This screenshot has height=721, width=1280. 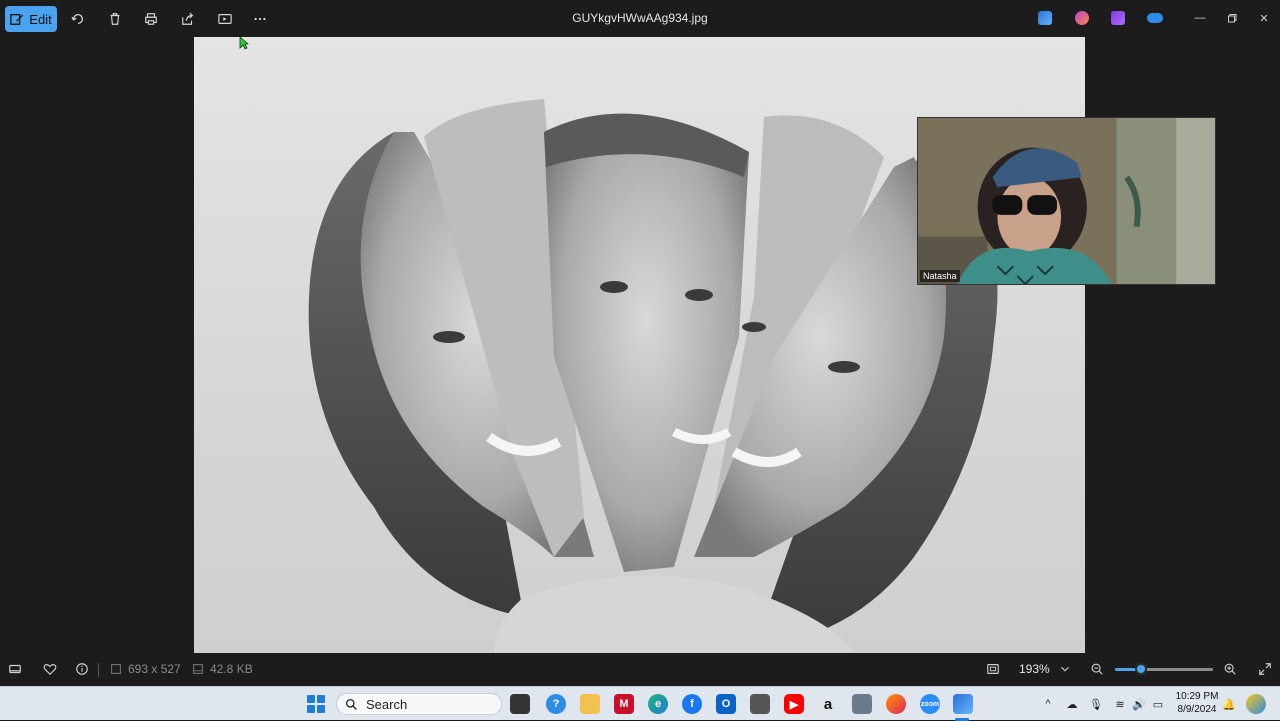 I want to click on participant-video, so click(x=1066, y=201).